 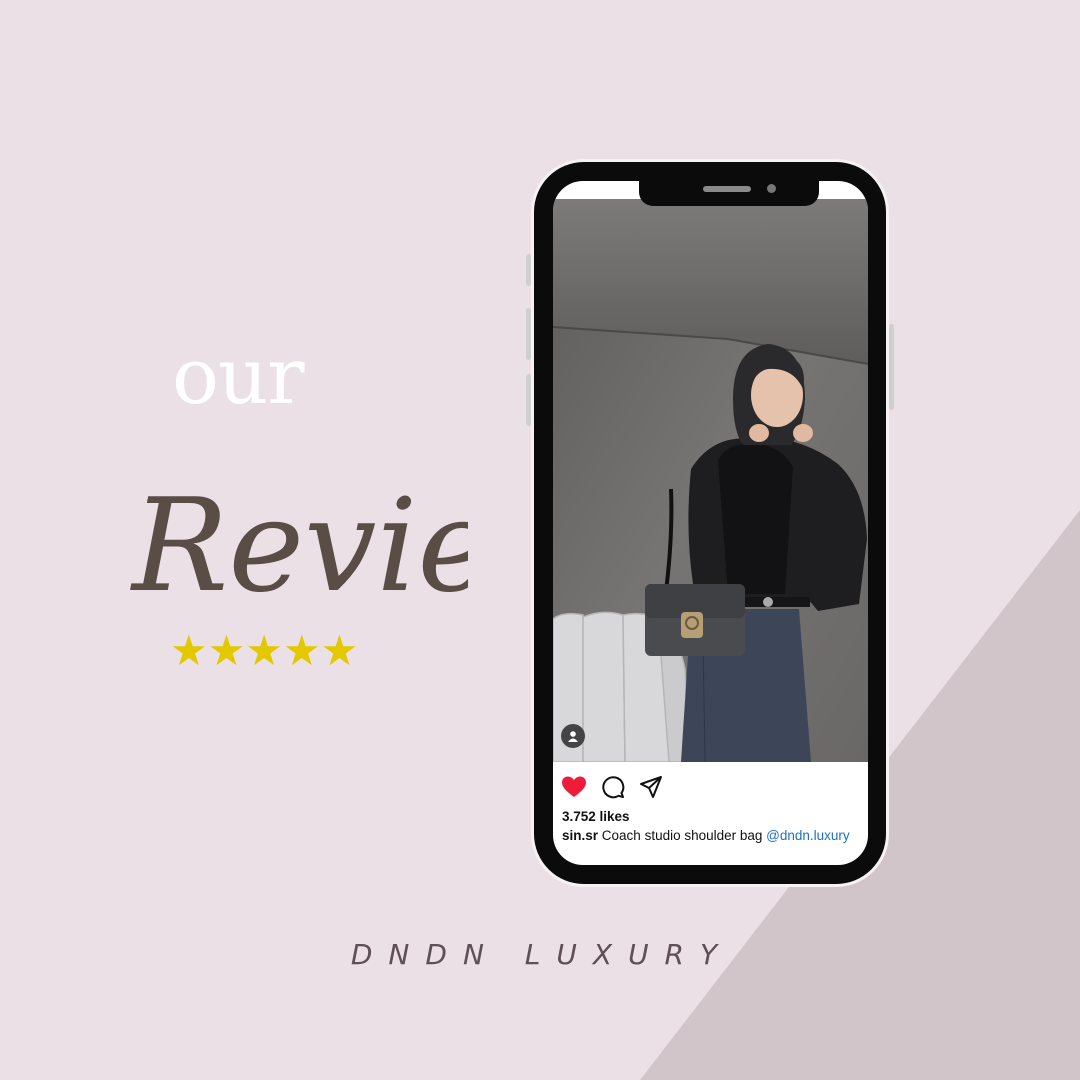 What do you see at coordinates (596, 816) in the screenshot?
I see `likes-count: 3.752 likes` at bounding box center [596, 816].